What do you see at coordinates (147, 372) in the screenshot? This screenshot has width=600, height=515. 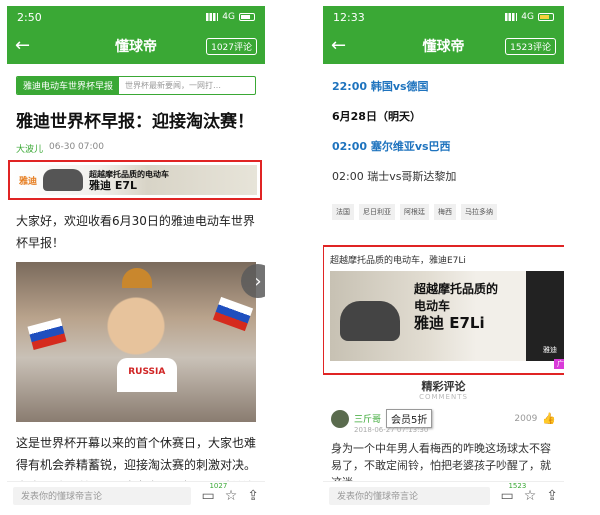 I see `shirt-text: RUSSIA` at bounding box center [147, 372].